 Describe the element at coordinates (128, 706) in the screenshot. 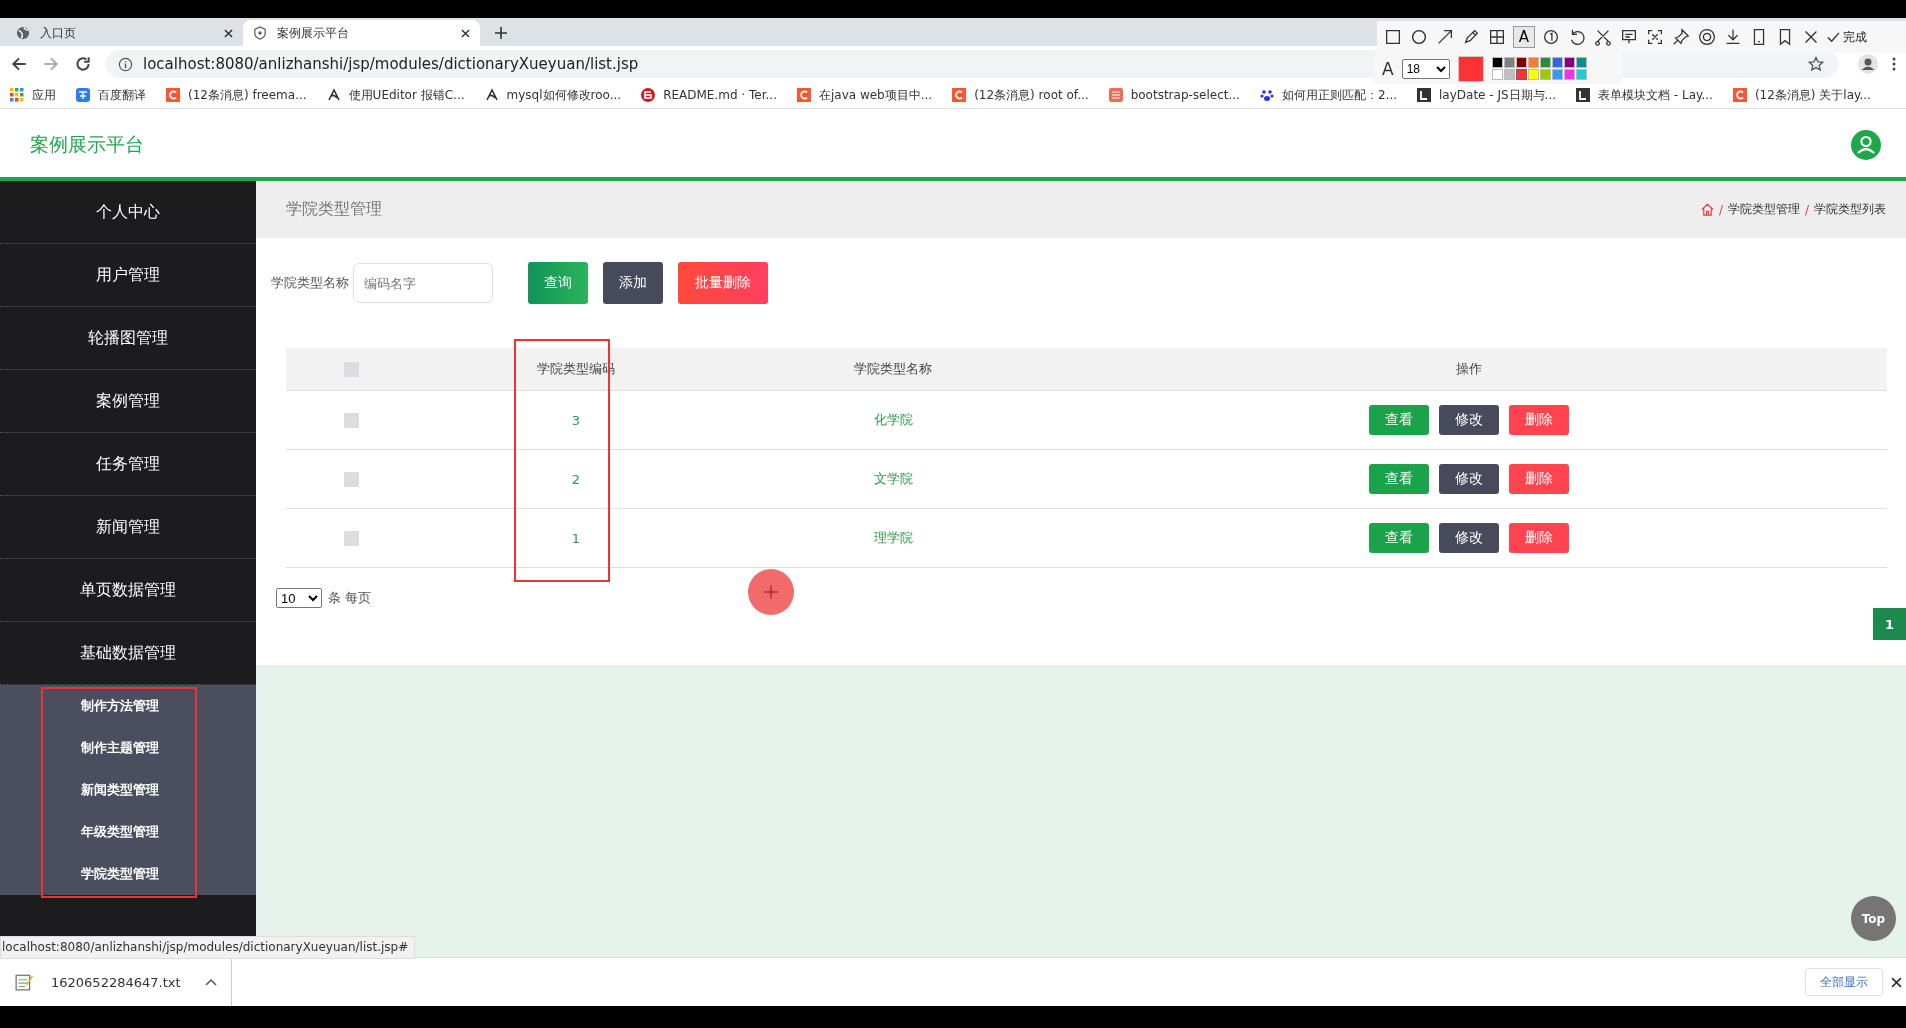

I see `submenu-item: 制作方法管理` at that location.